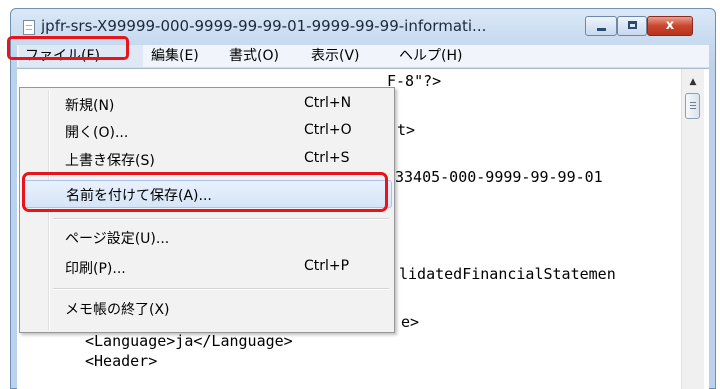 Image resolution: width=720 pixels, height=389 pixels. Describe the element at coordinates (430, 56) in the screenshot. I see `menu-help: ヘルプ(H)` at that location.